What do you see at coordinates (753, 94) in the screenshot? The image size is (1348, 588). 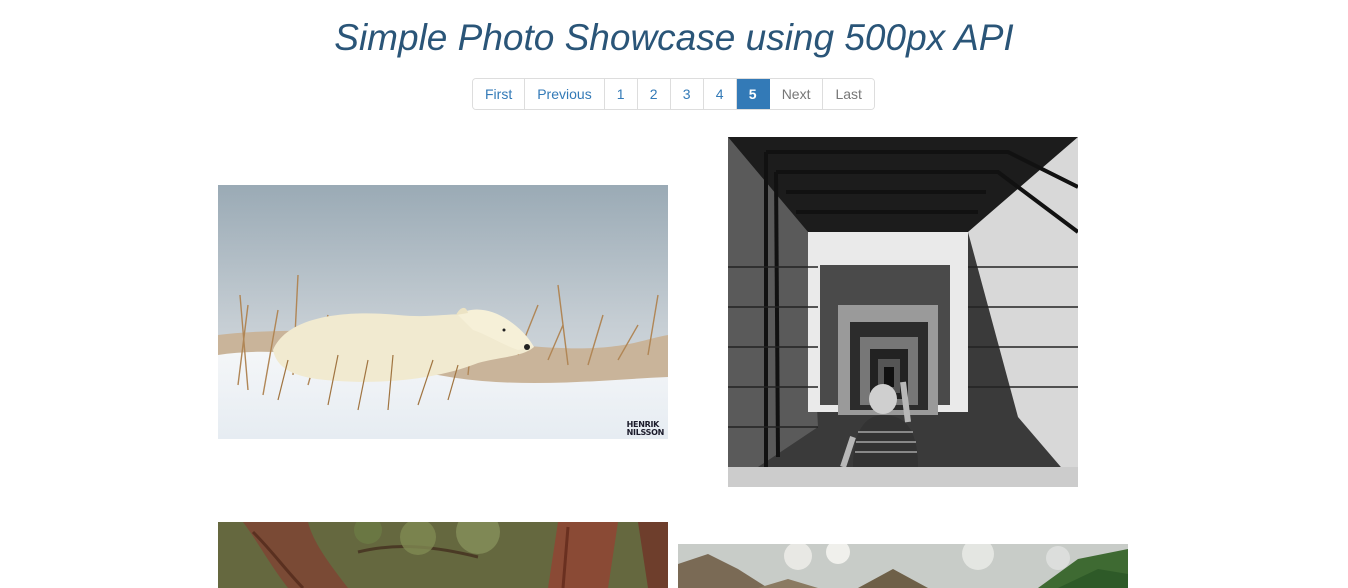 I see `pagination-page-5-current: 5` at bounding box center [753, 94].